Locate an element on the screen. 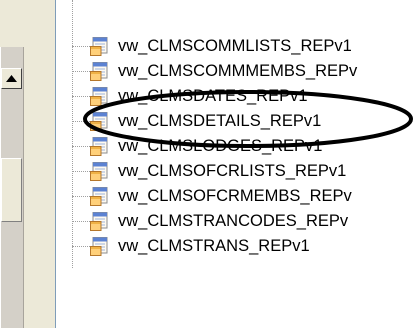  tree-item: vw_CLMSDATES_REPv1 is located at coordinates (243, 96).